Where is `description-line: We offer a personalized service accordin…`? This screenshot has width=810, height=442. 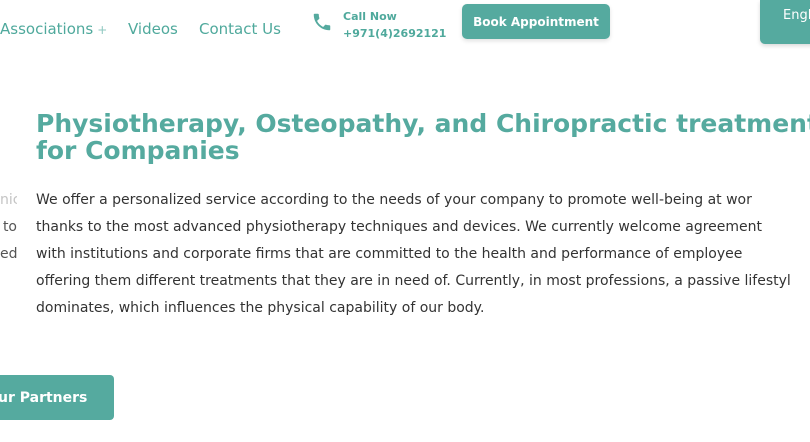
description-line: We offer a personalized service accordin… is located at coordinates (394, 200).